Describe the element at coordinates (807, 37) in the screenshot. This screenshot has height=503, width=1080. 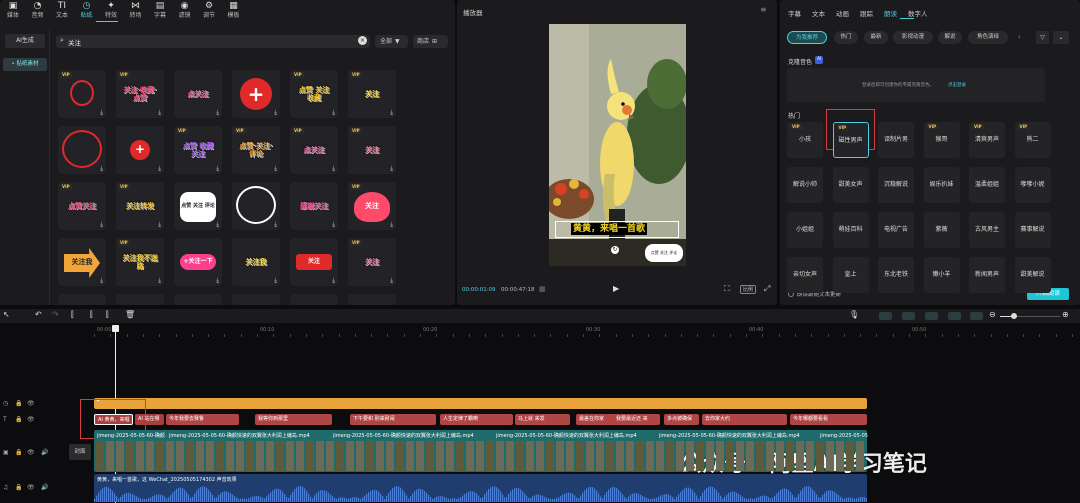
I see `voice-filter-chip: 为我推荐` at that location.